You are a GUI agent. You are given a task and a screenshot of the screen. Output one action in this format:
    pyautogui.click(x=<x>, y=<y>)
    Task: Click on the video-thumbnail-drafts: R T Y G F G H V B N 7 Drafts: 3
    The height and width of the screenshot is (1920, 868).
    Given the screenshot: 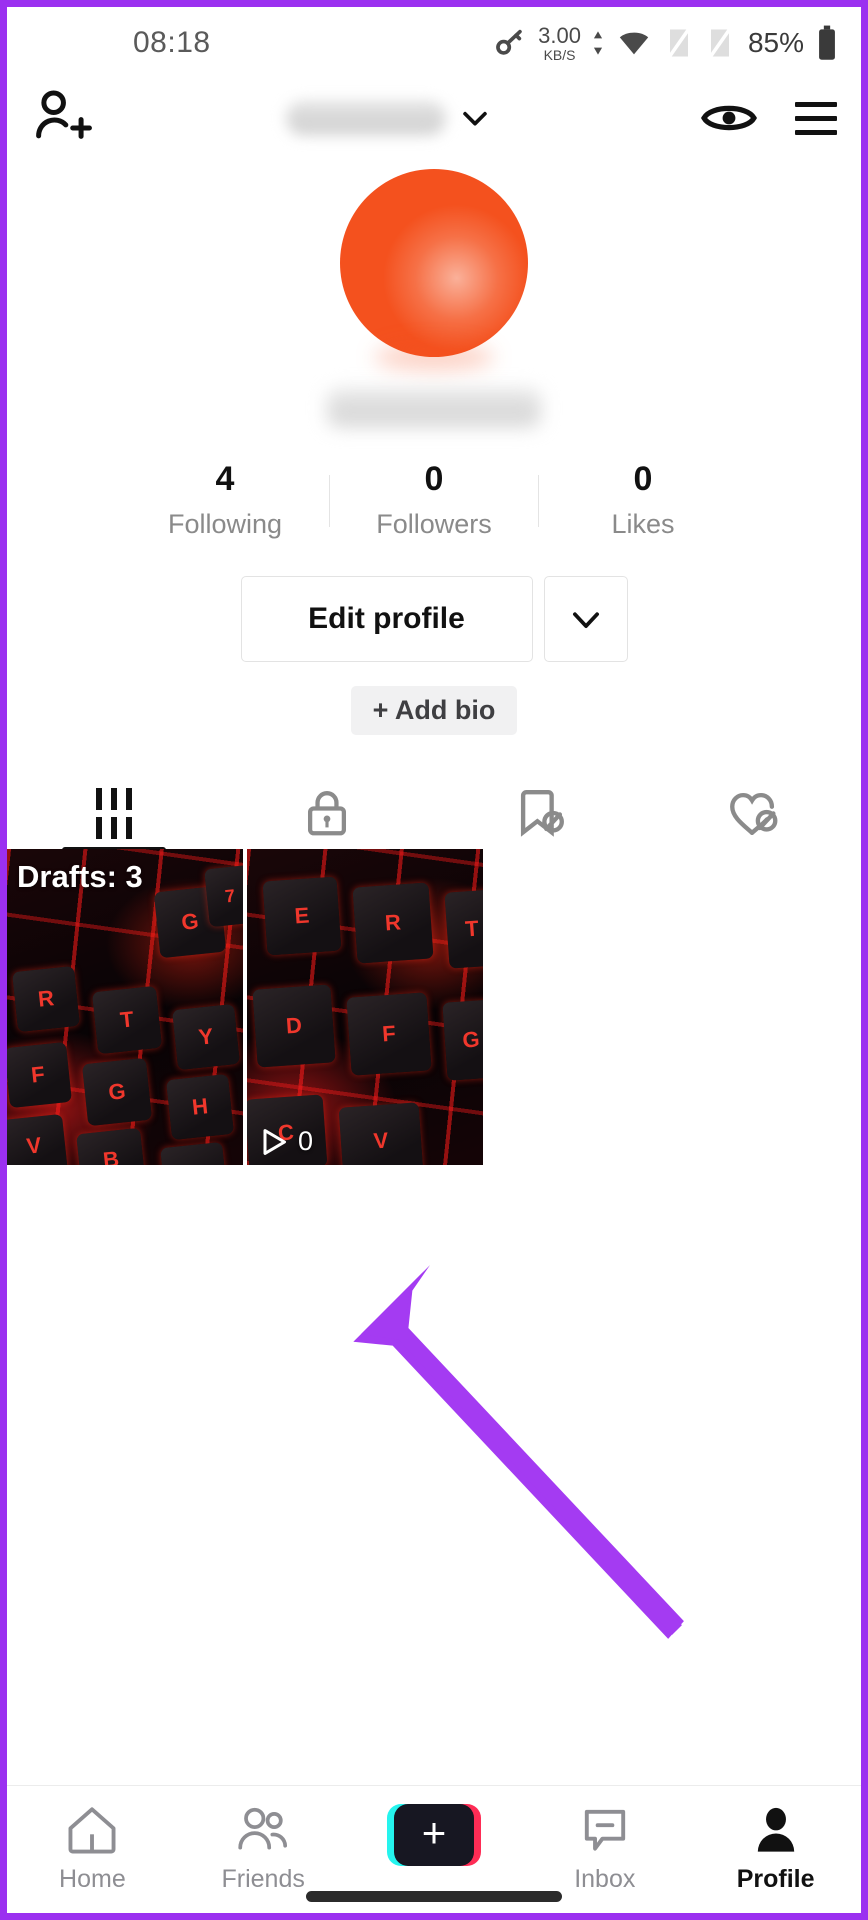 What is the action you would take?
    pyautogui.click(x=125, y=1007)
    